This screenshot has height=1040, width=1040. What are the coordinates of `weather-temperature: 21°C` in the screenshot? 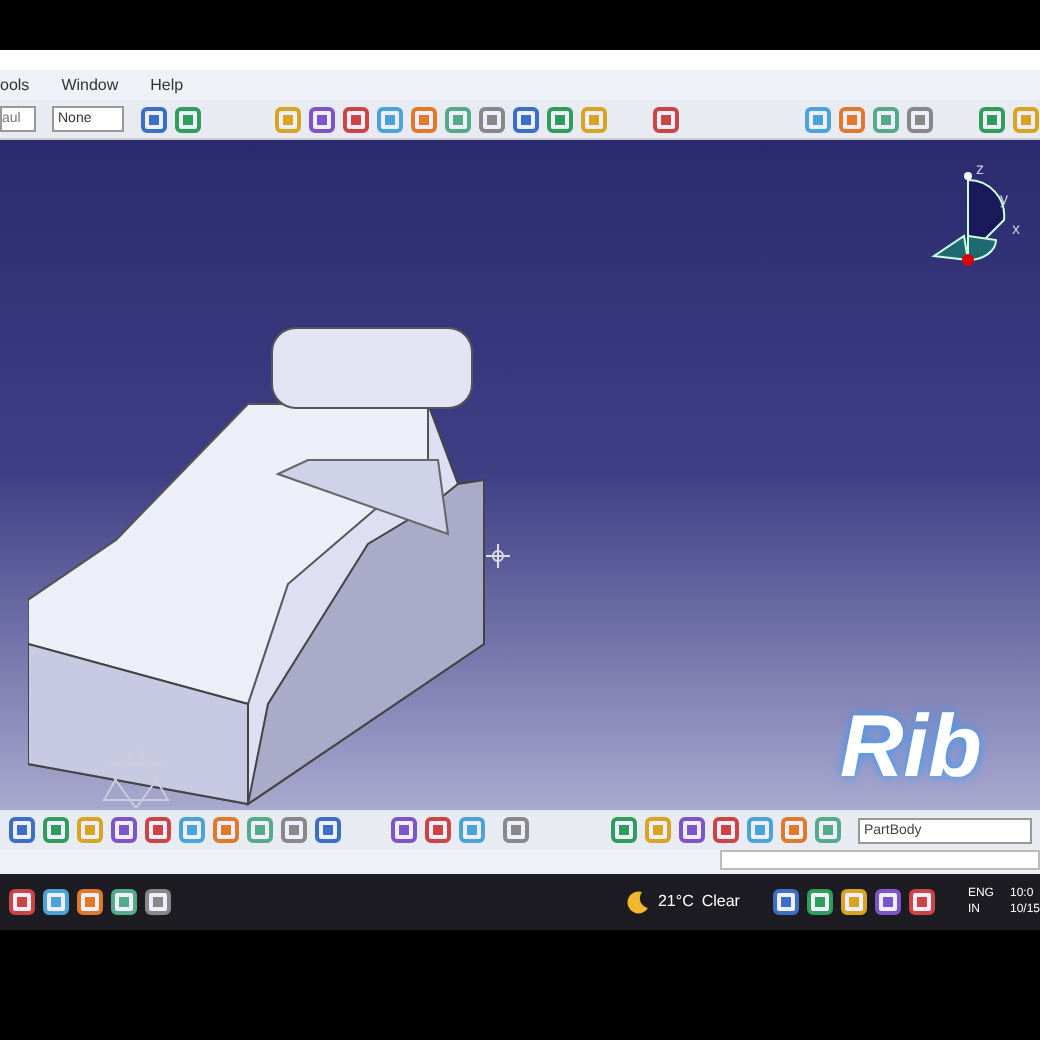 It's located at (675, 902).